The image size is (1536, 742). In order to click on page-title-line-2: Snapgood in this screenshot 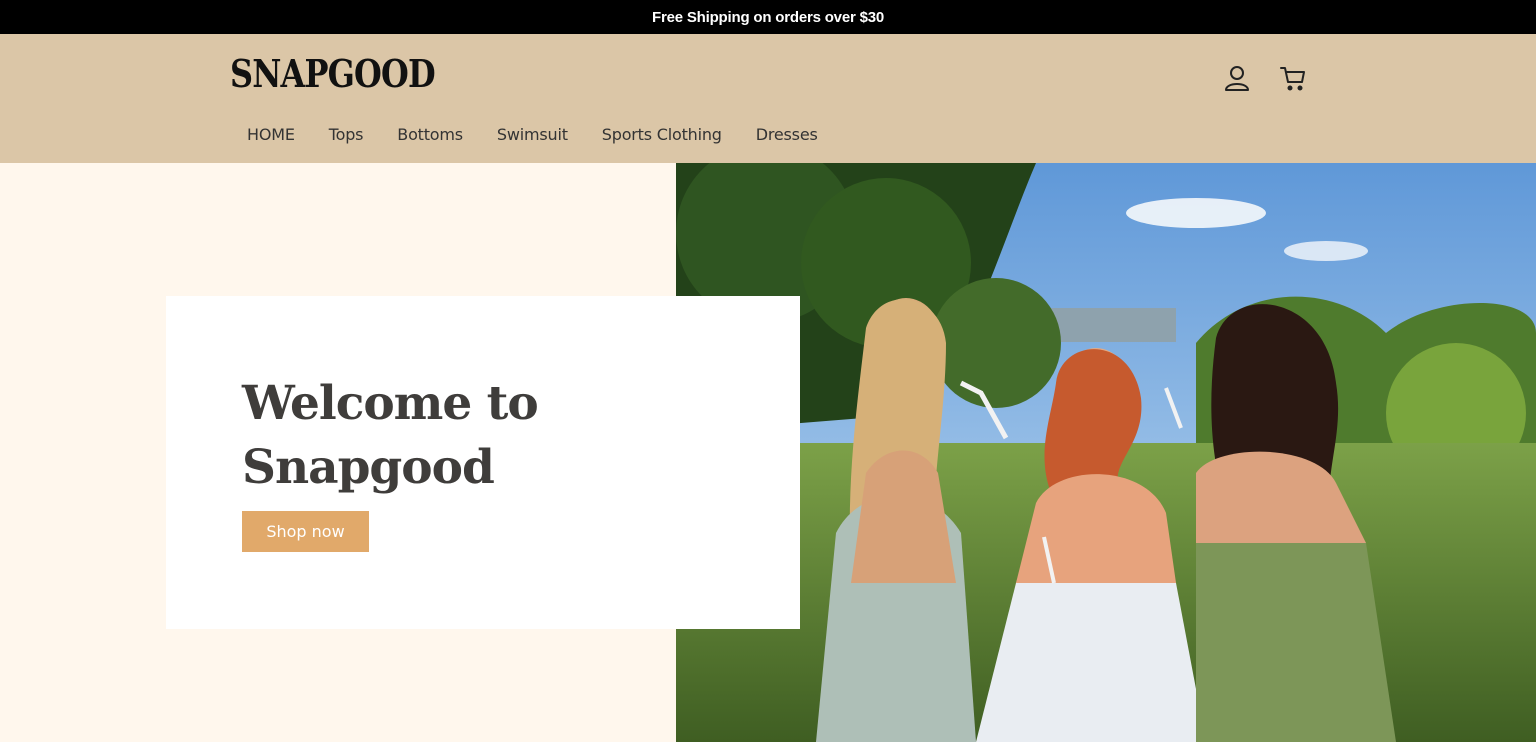, I will do `click(368, 467)`.